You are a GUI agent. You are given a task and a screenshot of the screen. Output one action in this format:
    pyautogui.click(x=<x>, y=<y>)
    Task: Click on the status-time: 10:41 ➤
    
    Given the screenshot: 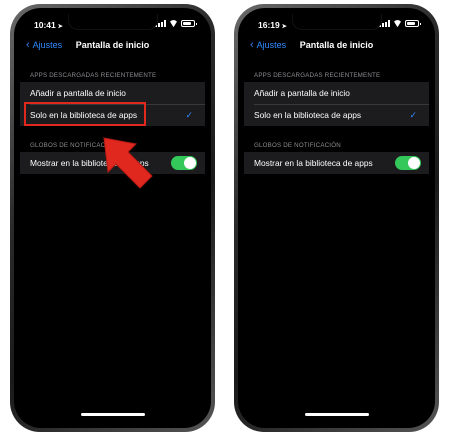 What is the action you would take?
    pyautogui.click(x=48, y=25)
    